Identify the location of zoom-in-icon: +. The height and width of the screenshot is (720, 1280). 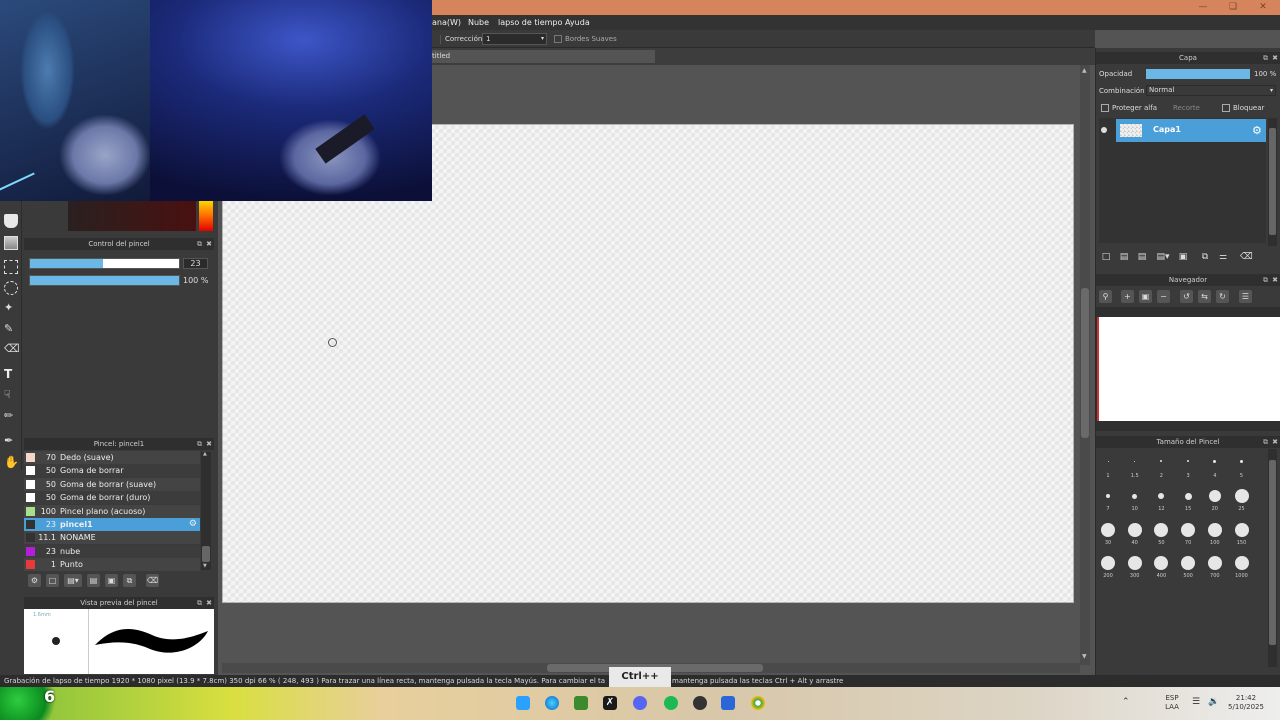
(1127, 296).